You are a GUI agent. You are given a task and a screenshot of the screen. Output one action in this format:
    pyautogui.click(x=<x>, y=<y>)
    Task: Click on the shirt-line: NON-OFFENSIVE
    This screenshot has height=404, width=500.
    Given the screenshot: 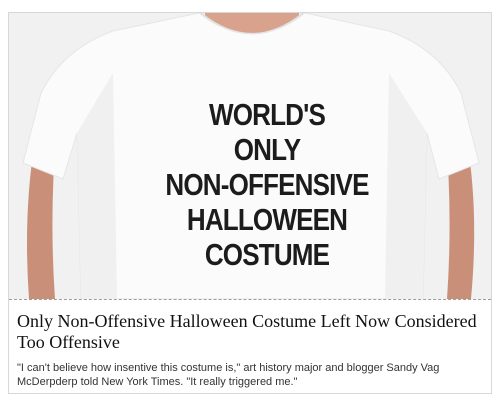 What is the action you would take?
    pyautogui.click(x=267, y=184)
    